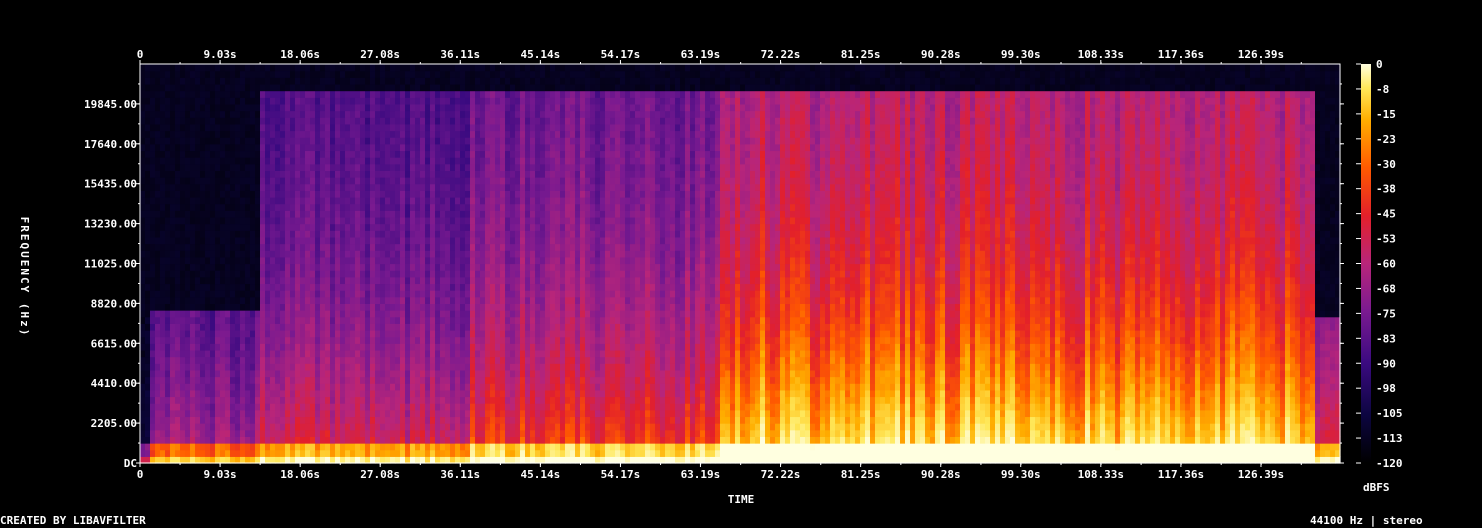  I want to click on x-tick-label-top: 72.22s, so click(781, 54).